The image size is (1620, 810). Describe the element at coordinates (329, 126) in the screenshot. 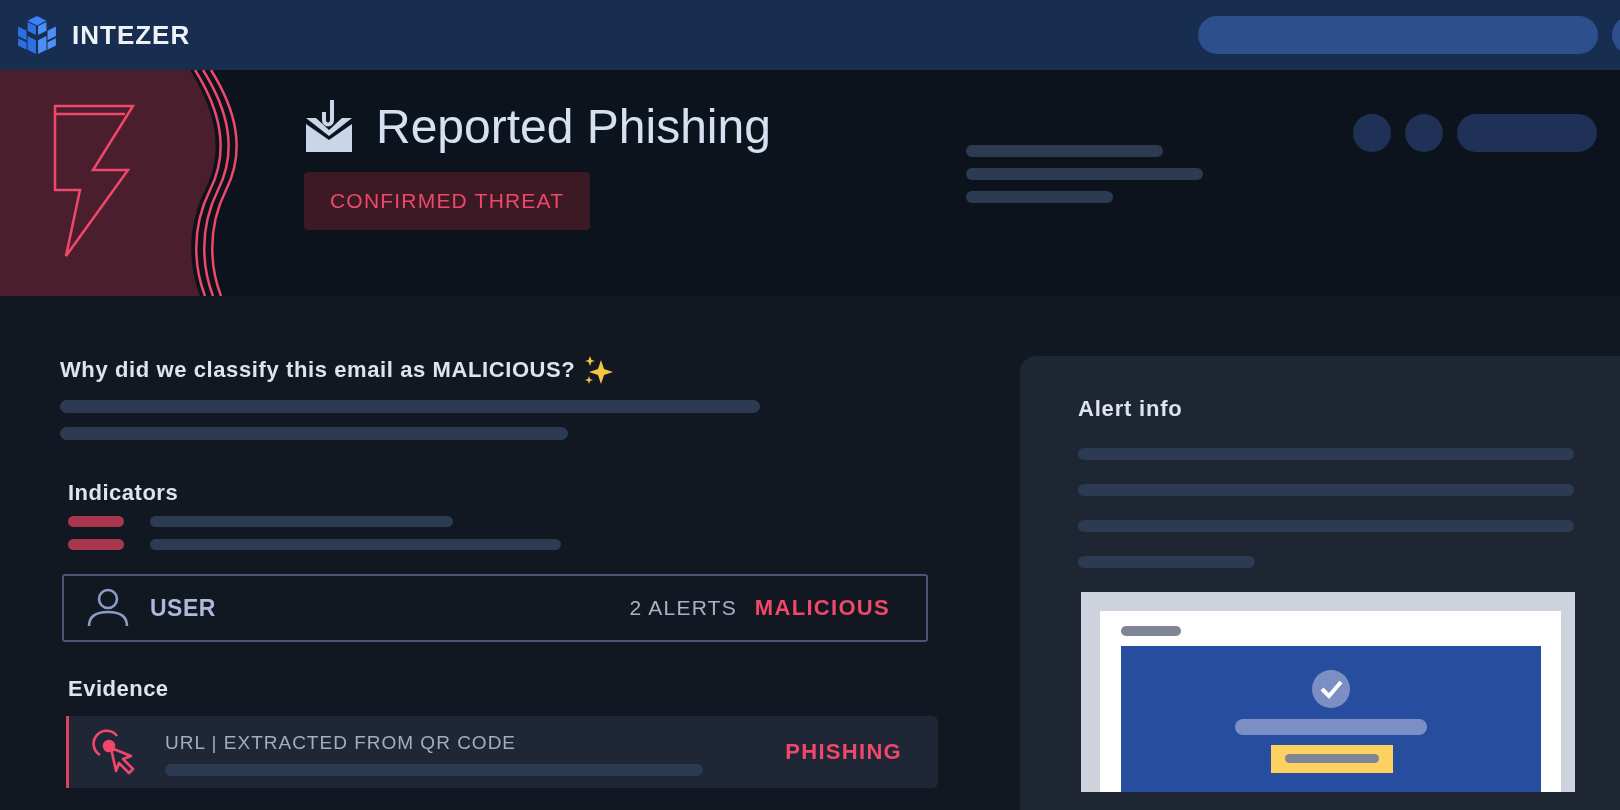

I see `mail-hook-icon` at that location.